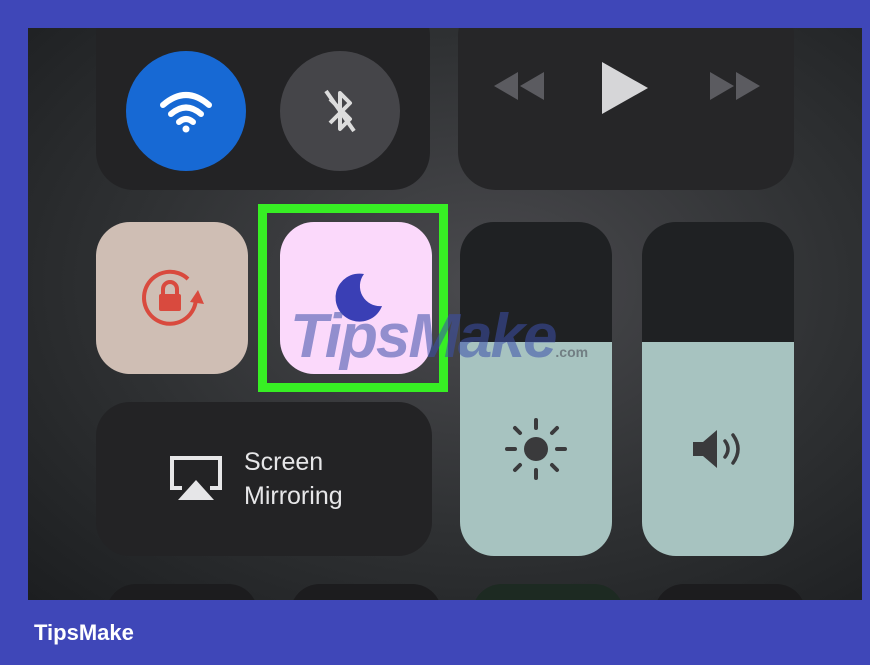 This screenshot has width=870, height=665. I want to click on play-icon, so click(625, 88).